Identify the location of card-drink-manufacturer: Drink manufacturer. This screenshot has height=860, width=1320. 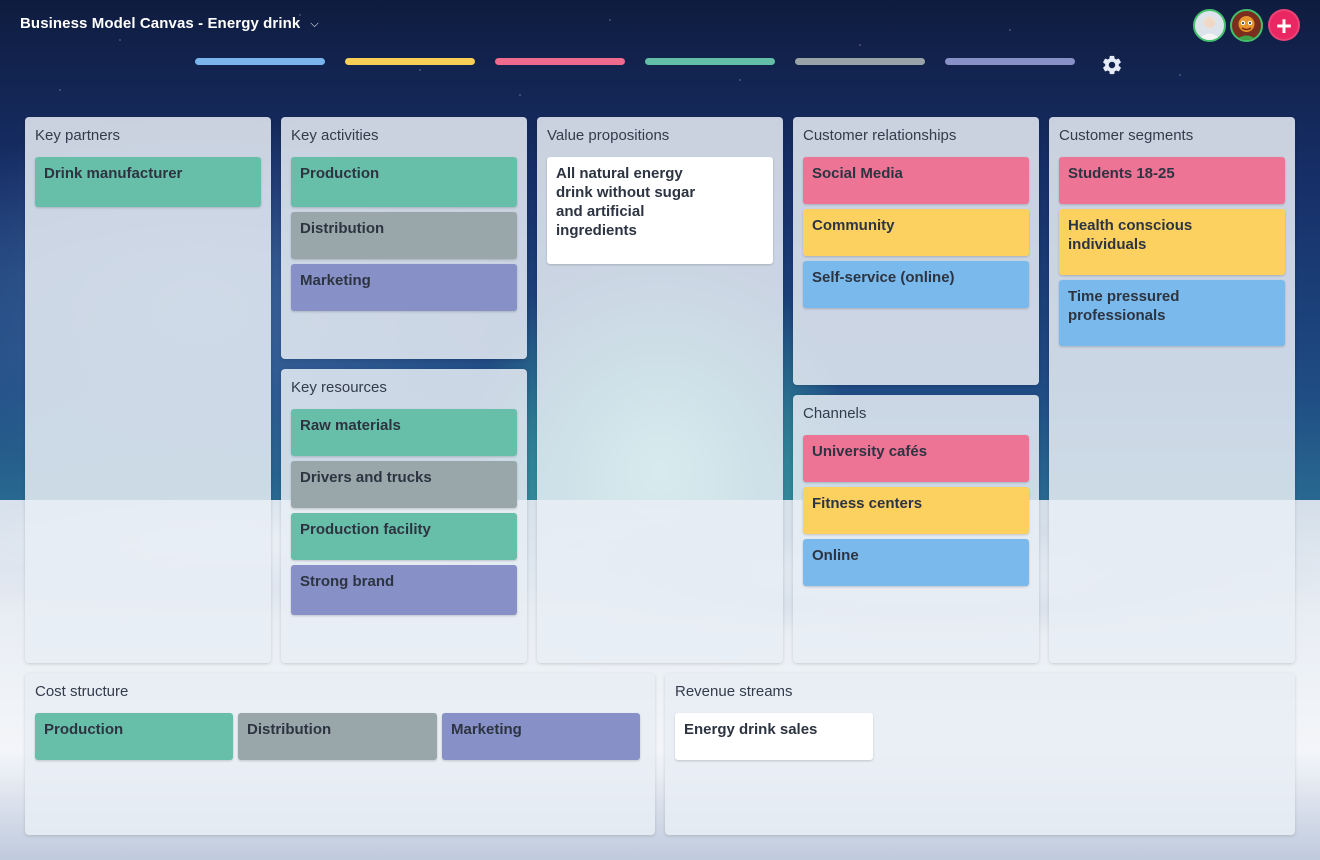
(148, 182).